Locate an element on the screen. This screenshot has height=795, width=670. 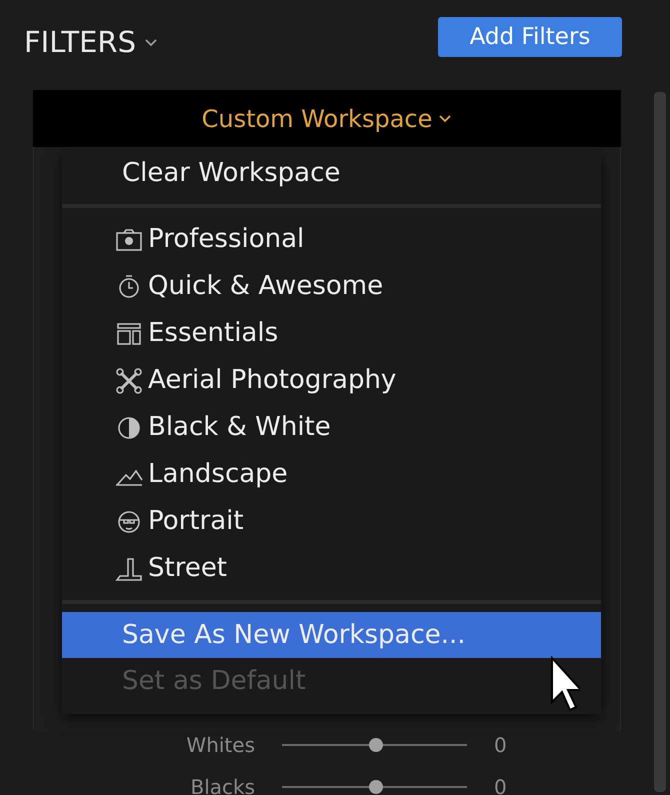
mouse-pointer-icon is located at coordinates (565, 684).